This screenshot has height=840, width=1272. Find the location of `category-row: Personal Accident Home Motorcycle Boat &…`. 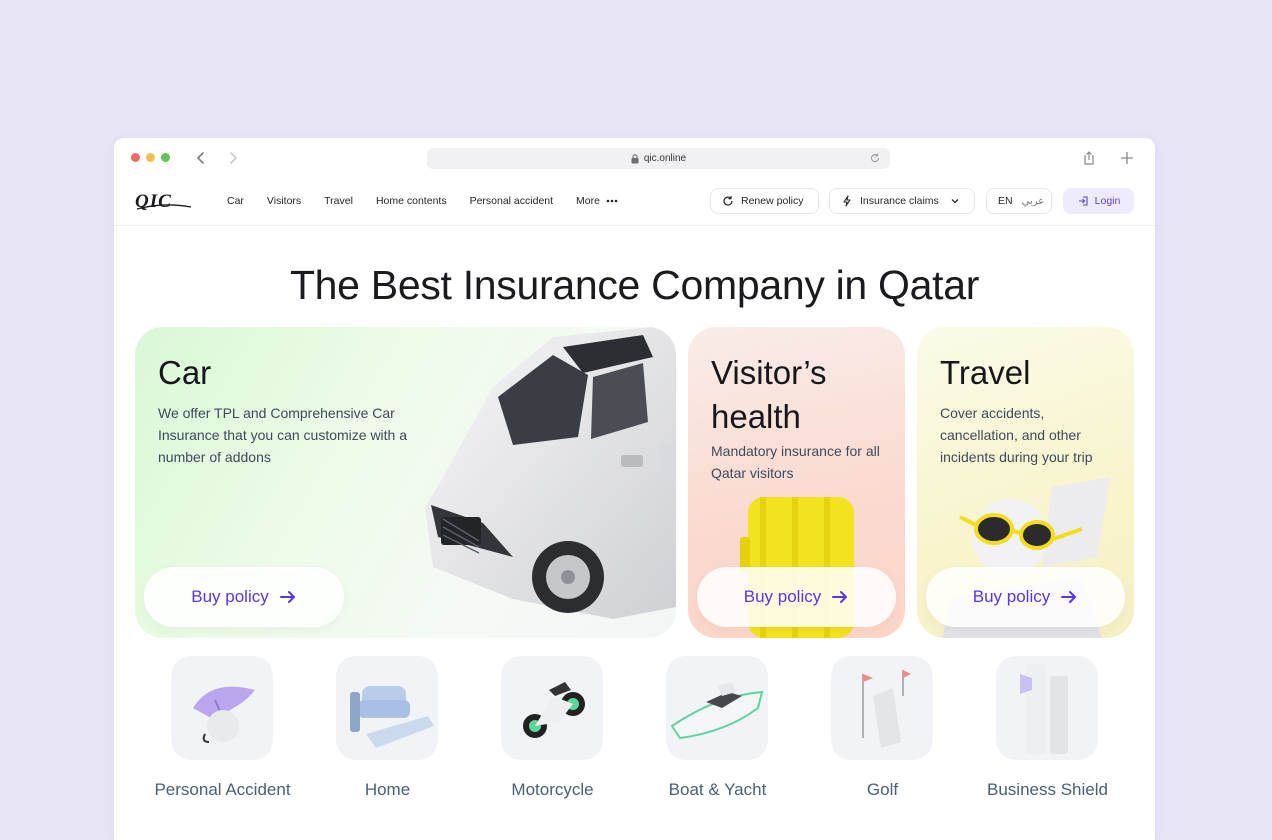

category-row: Personal Accident Home Motorcycle Boat &… is located at coordinates (635, 731).